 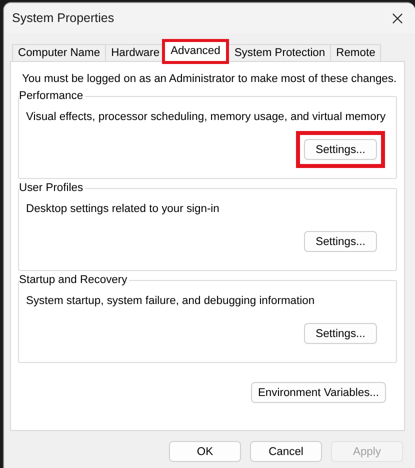 What do you see at coordinates (206, 117) in the screenshot?
I see `group-description: Visual effects, processor scheduling, memory usage, and virtual memory` at bounding box center [206, 117].